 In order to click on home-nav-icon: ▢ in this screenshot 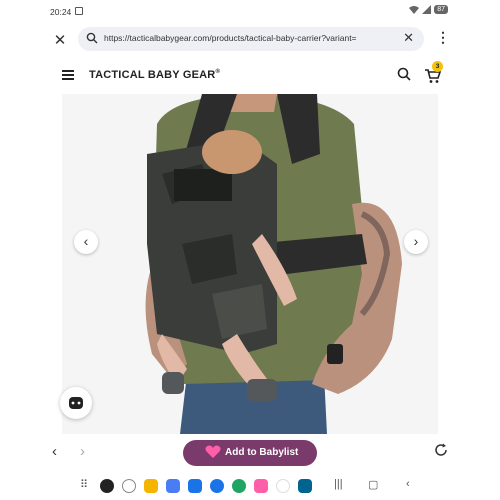, I will do `click(373, 484)`.